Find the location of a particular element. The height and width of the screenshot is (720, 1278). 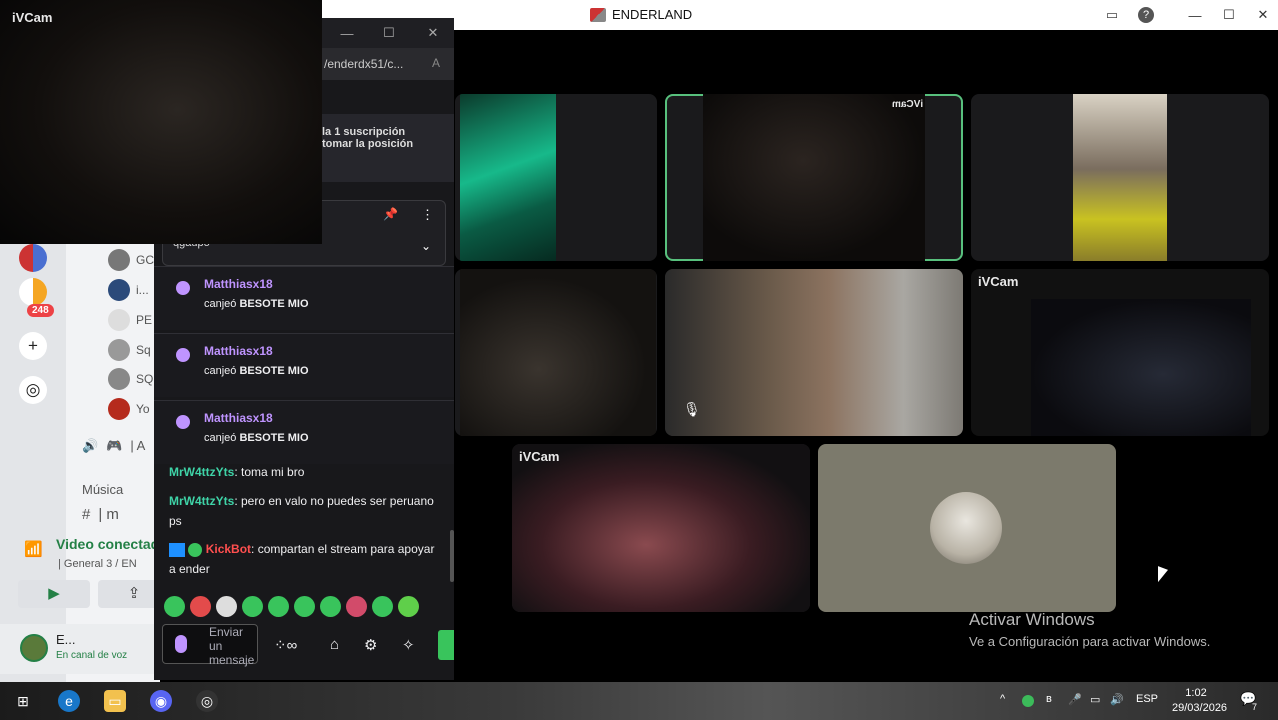

video-tile-selected: iVCam is located at coordinates (814, 177).